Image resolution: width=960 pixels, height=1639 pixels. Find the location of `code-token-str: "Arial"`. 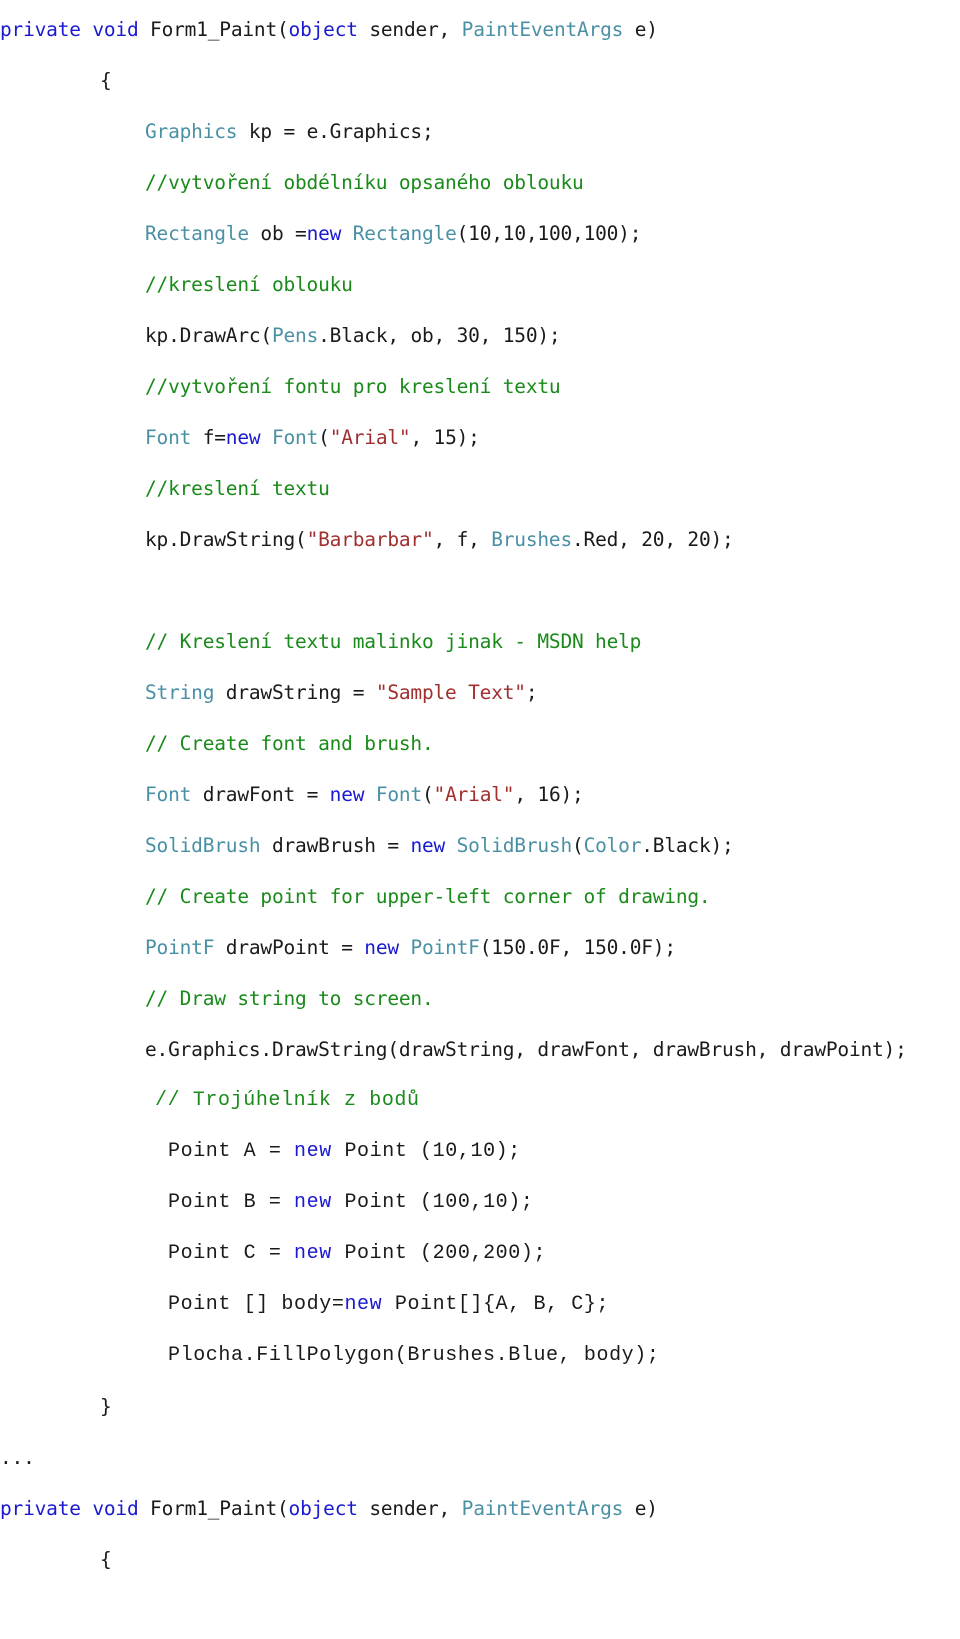

code-token-str: "Arial" is located at coordinates (474, 794).